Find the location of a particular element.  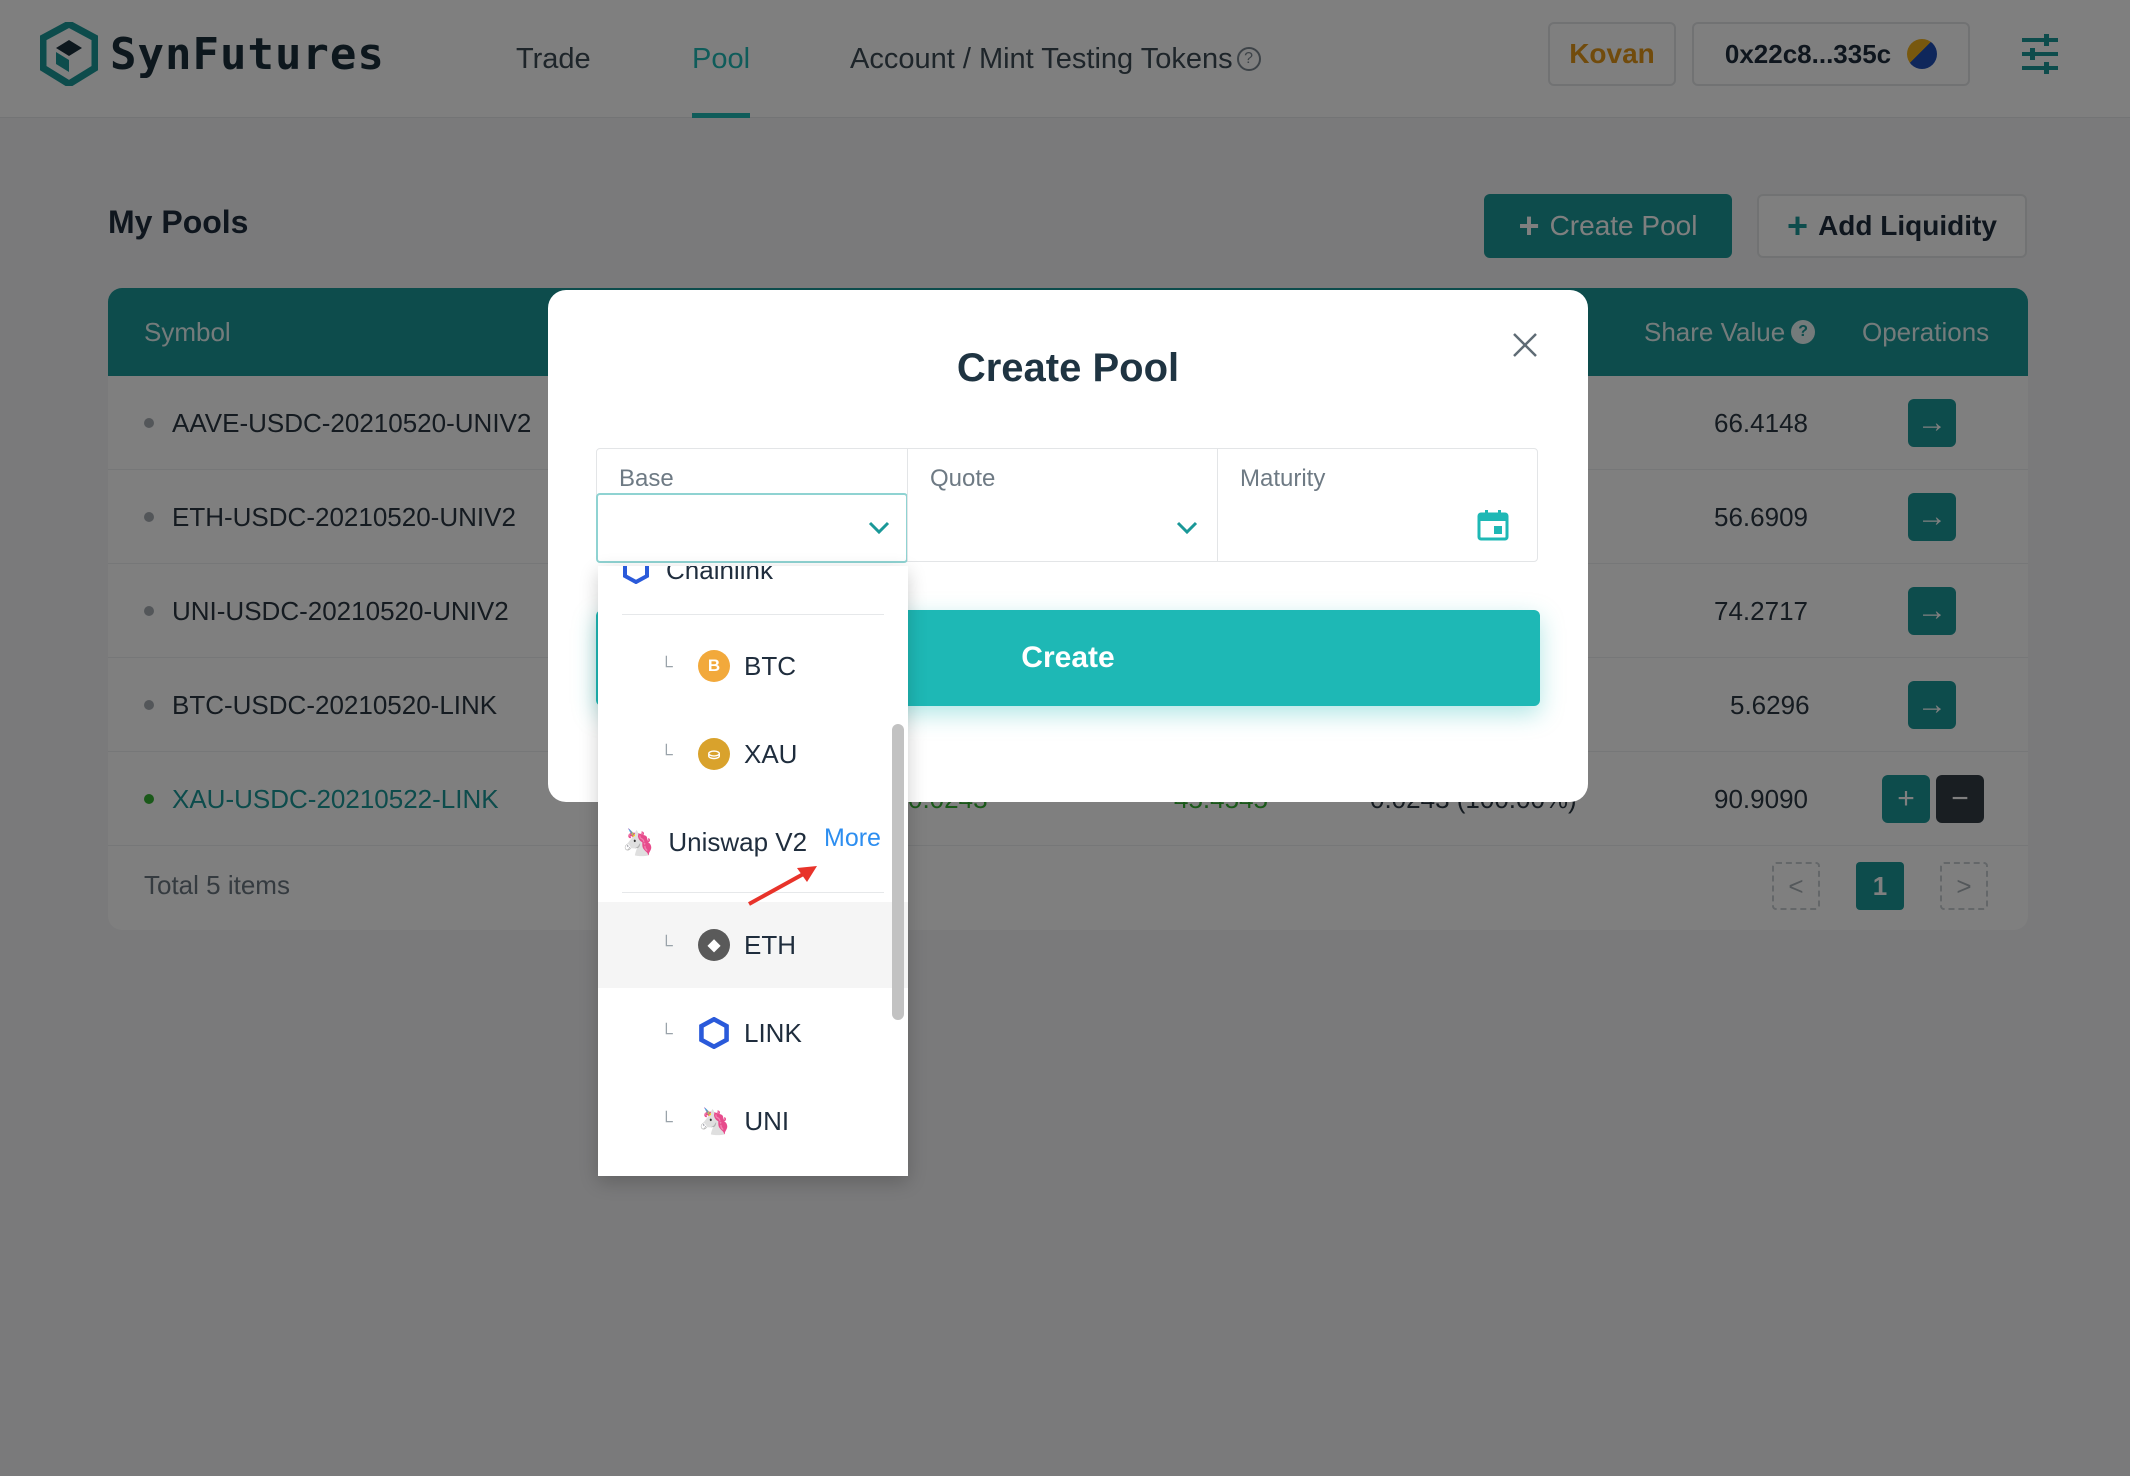

dropdown-option-xau: └ ⛀ XAU is located at coordinates (784, 754).